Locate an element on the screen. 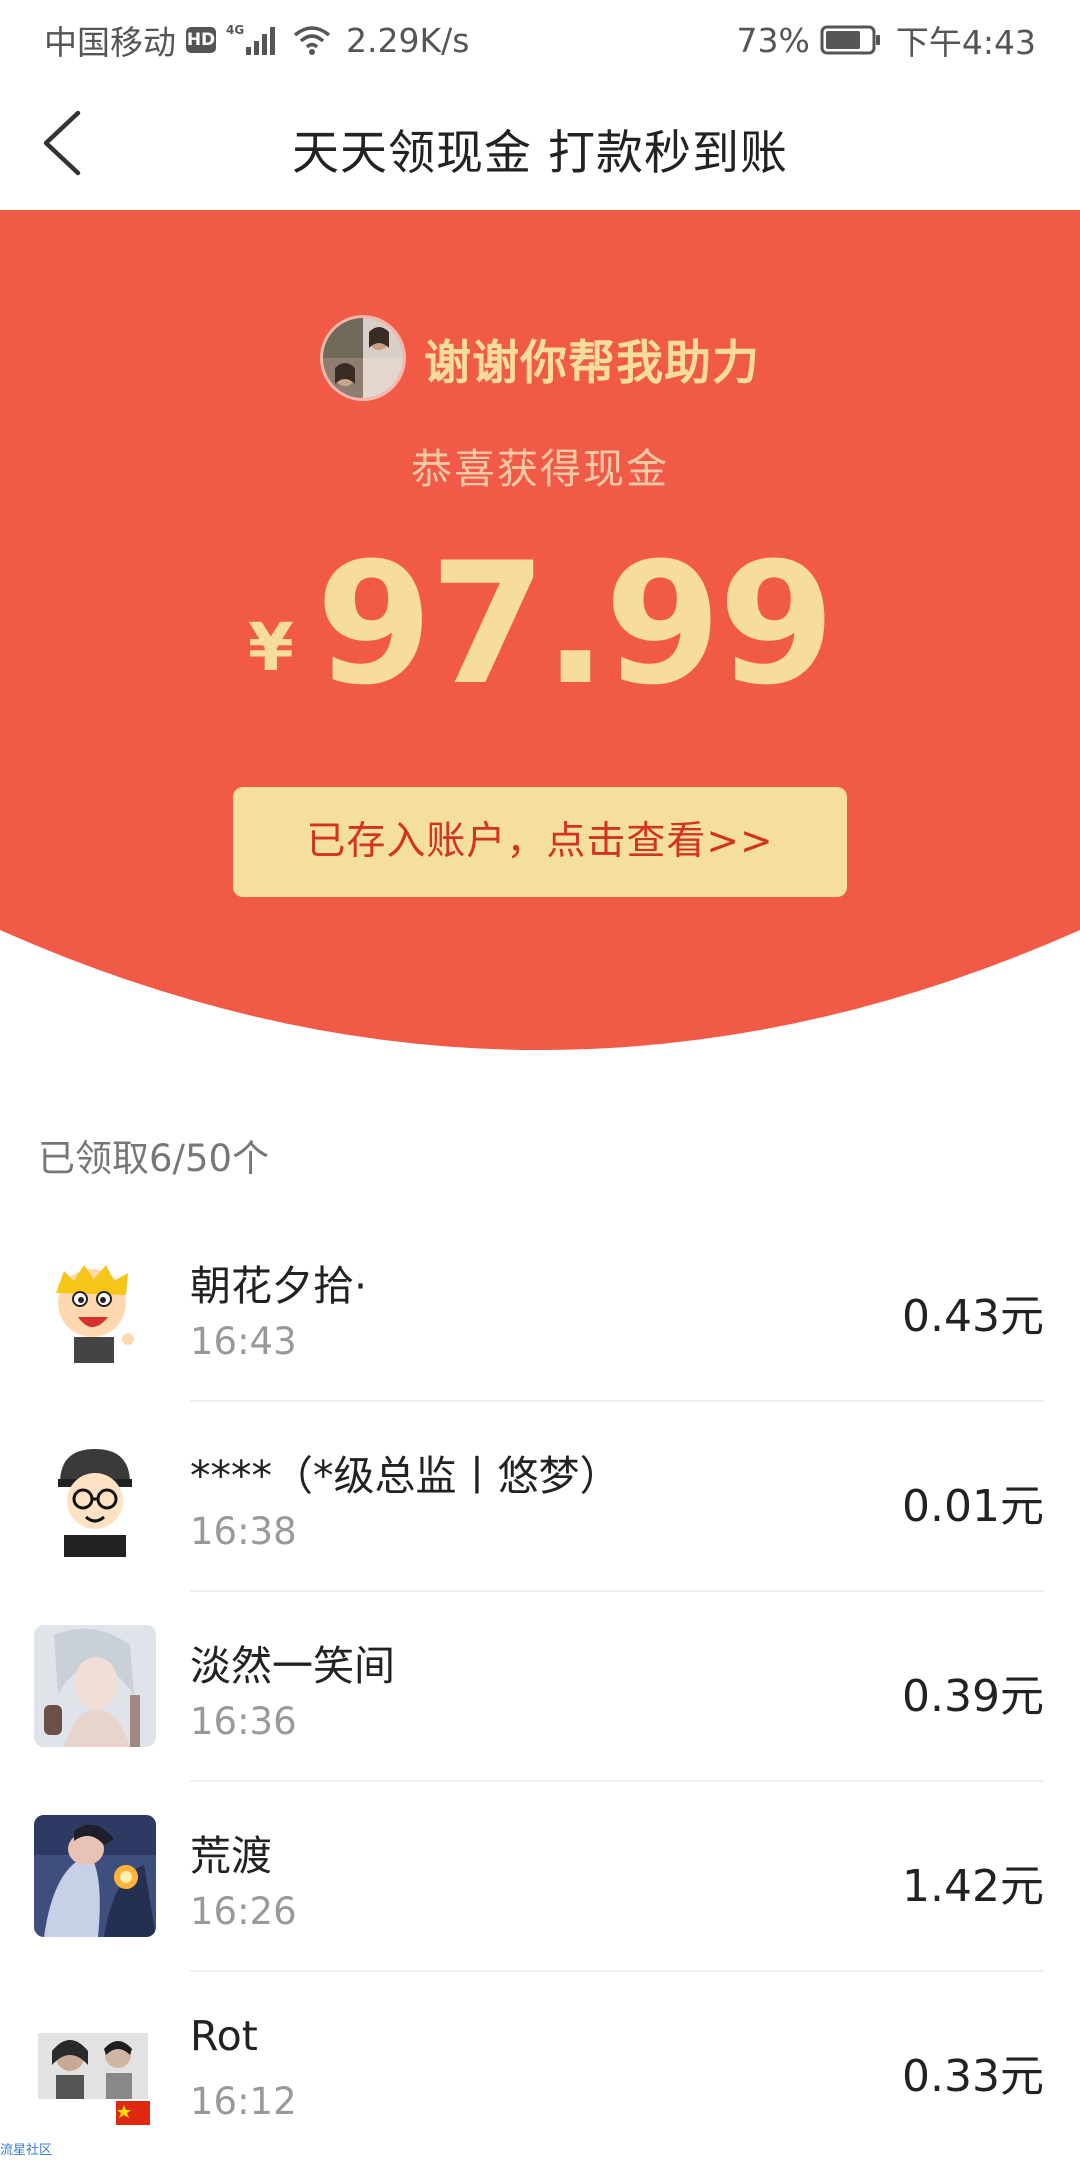 This screenshot has width=1080, height=2160. helper-message: 谢谢你帮我助力 is located at coordinates (592, 363).